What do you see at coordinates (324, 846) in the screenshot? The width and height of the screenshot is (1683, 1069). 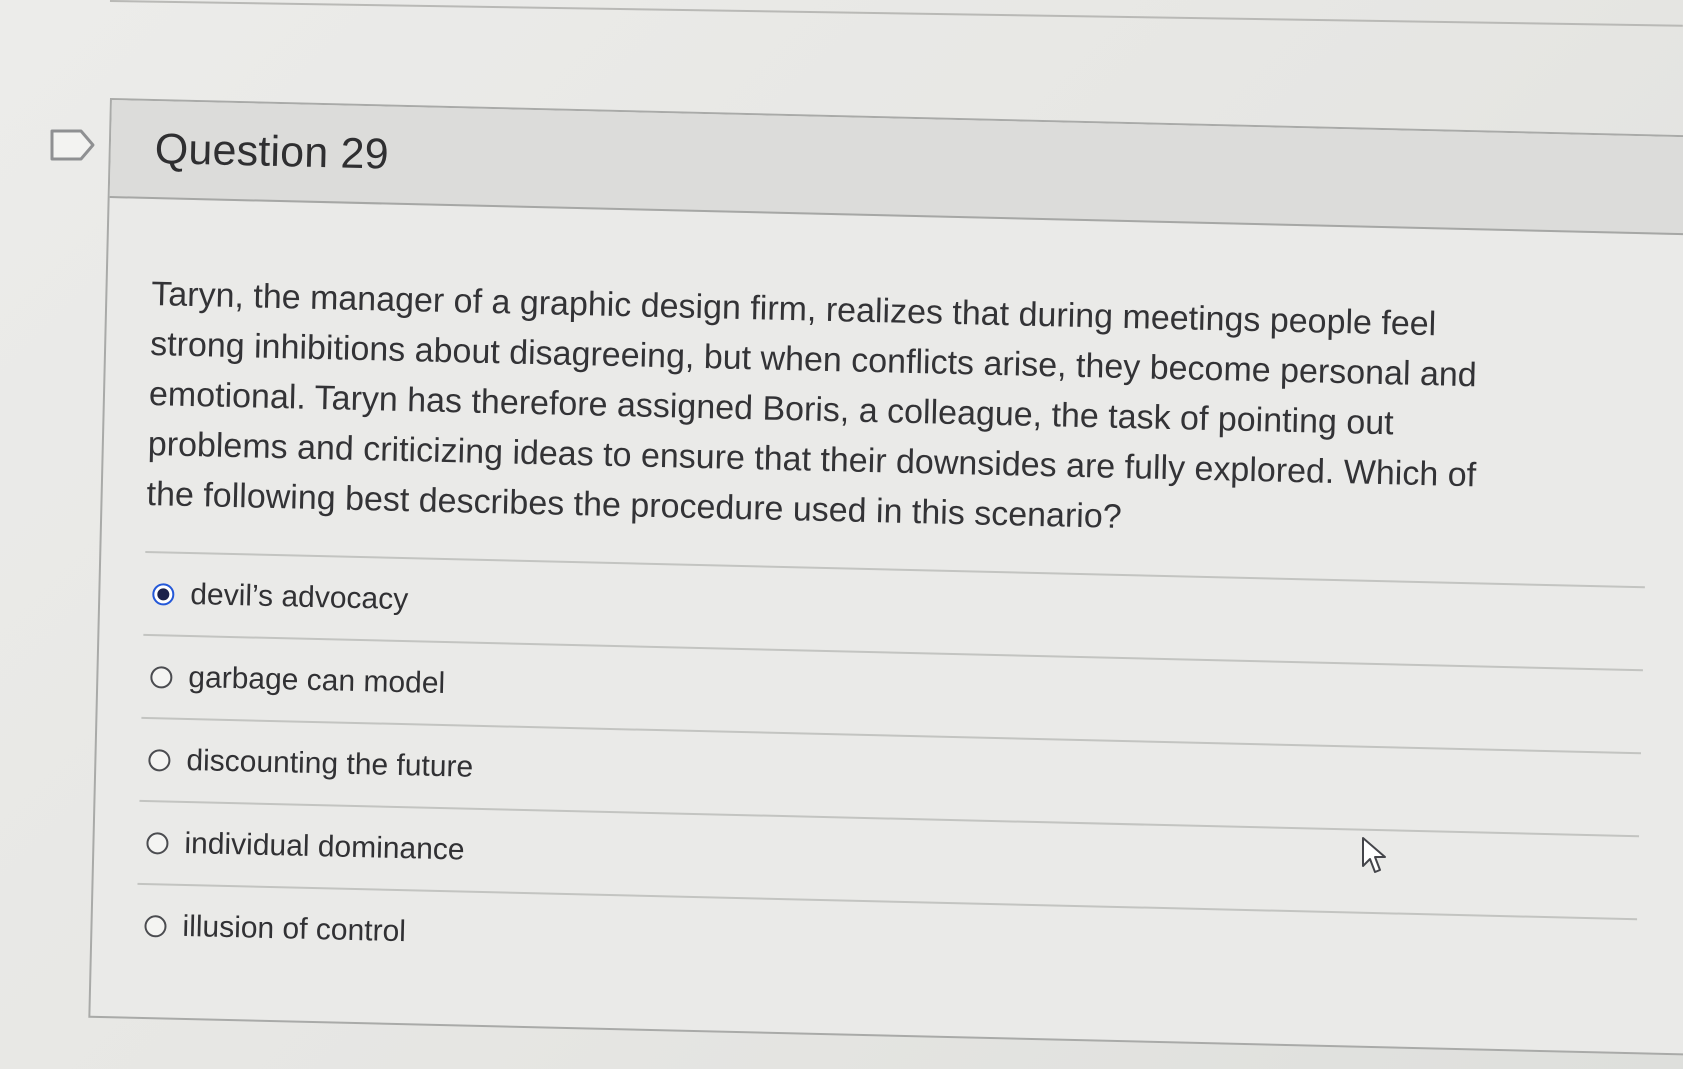 I see `answer-label: individual dominance` at bounding box center [324, 846].